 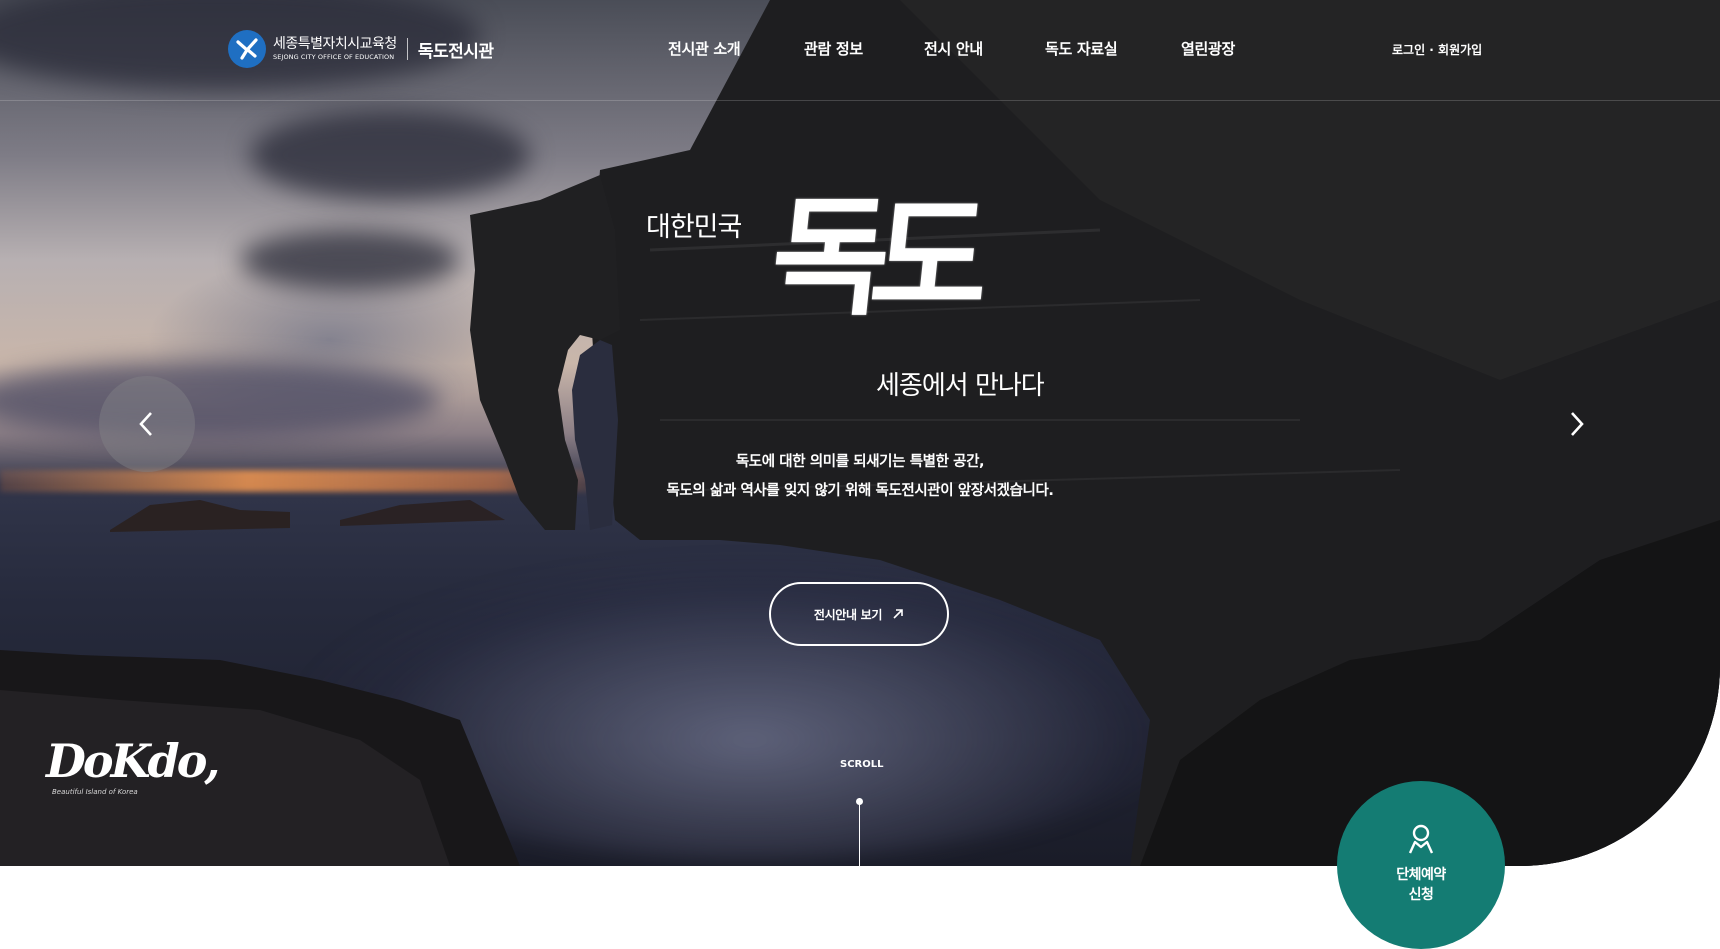 I want to click on dokdo-logo-word: DoKdo,, so click(x=133, y=761).